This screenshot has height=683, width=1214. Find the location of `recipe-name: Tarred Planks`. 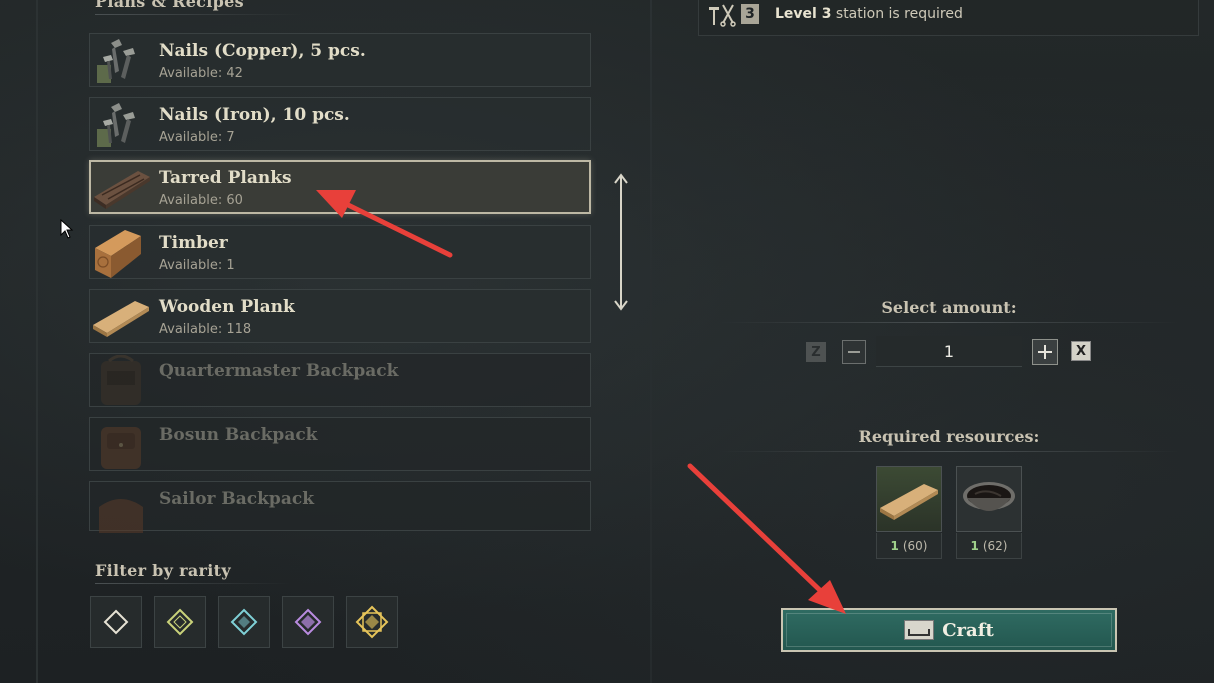

recipe-name: Tarred Planks is located at coordinates (225, 178).